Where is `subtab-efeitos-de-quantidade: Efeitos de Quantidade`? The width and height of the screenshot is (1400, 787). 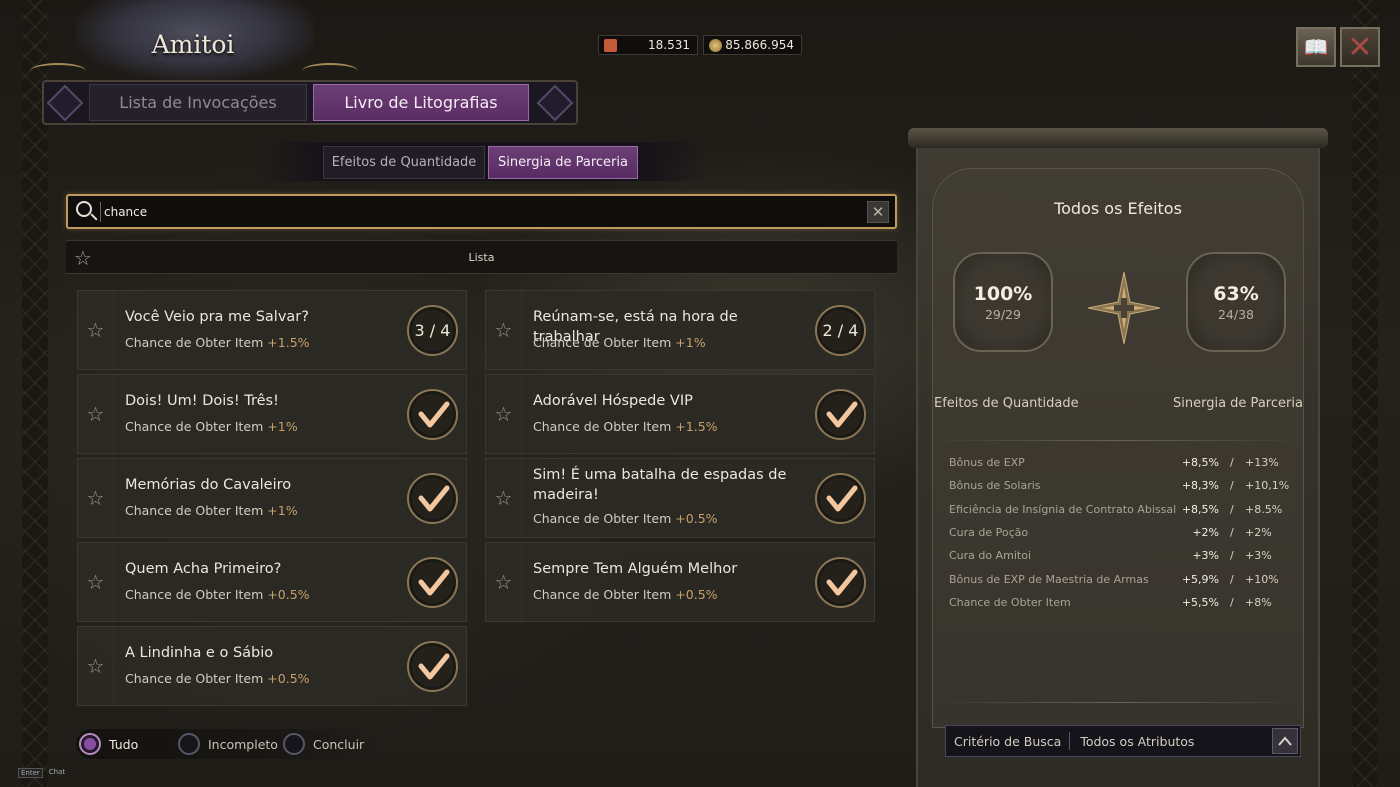
subtab-efeitos-de-quantidade: Efeitos de Quantidade is located at coordinates (404, 162).